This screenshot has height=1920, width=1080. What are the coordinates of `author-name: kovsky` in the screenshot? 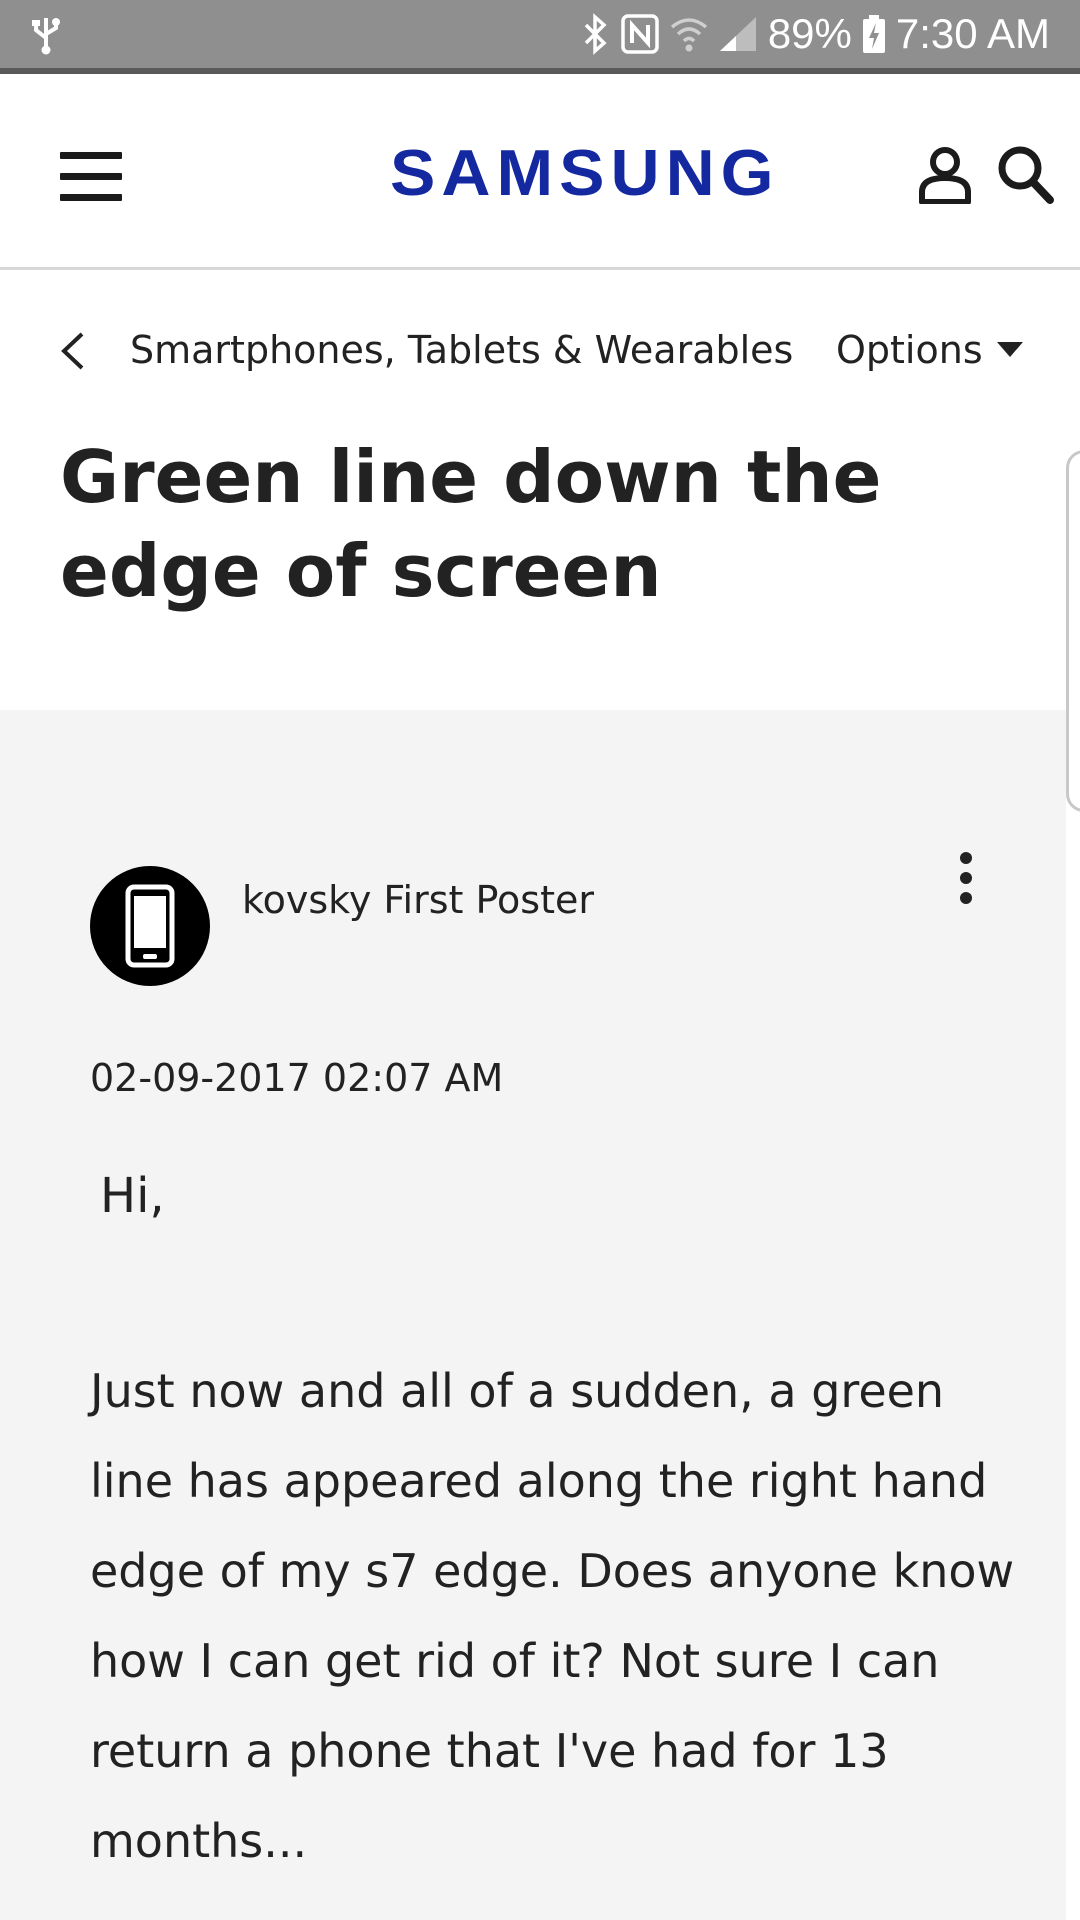 It's located at (306, 900).